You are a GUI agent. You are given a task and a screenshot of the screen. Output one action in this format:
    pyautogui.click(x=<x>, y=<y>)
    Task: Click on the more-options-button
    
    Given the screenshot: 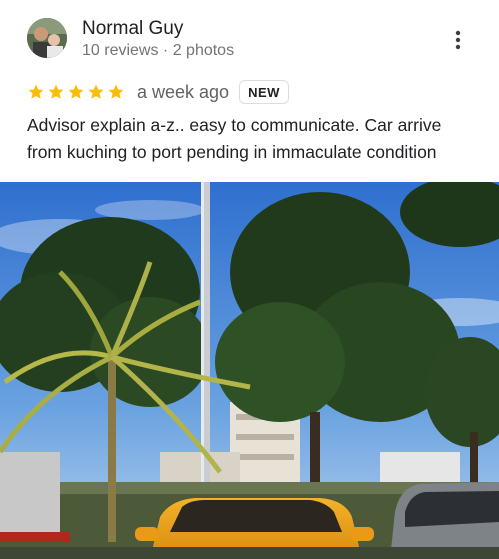 What is the action you would take?
    pyautogui.click(x=458, y=40)
    